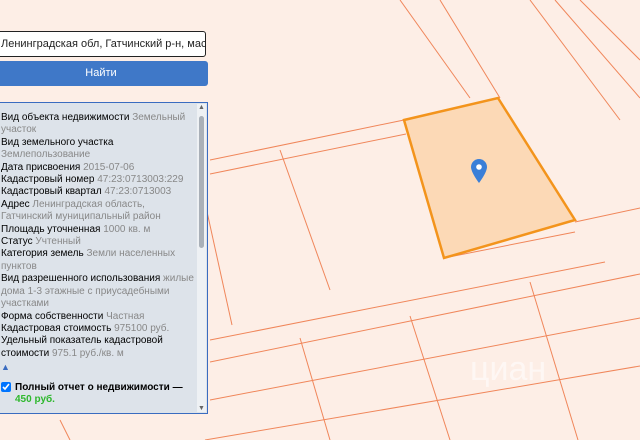 The image size is (640, 440). What do you see at coordinates (104, 73) in the screenshot?
I see `find-button: Найти` at bounding box center [104, 73].